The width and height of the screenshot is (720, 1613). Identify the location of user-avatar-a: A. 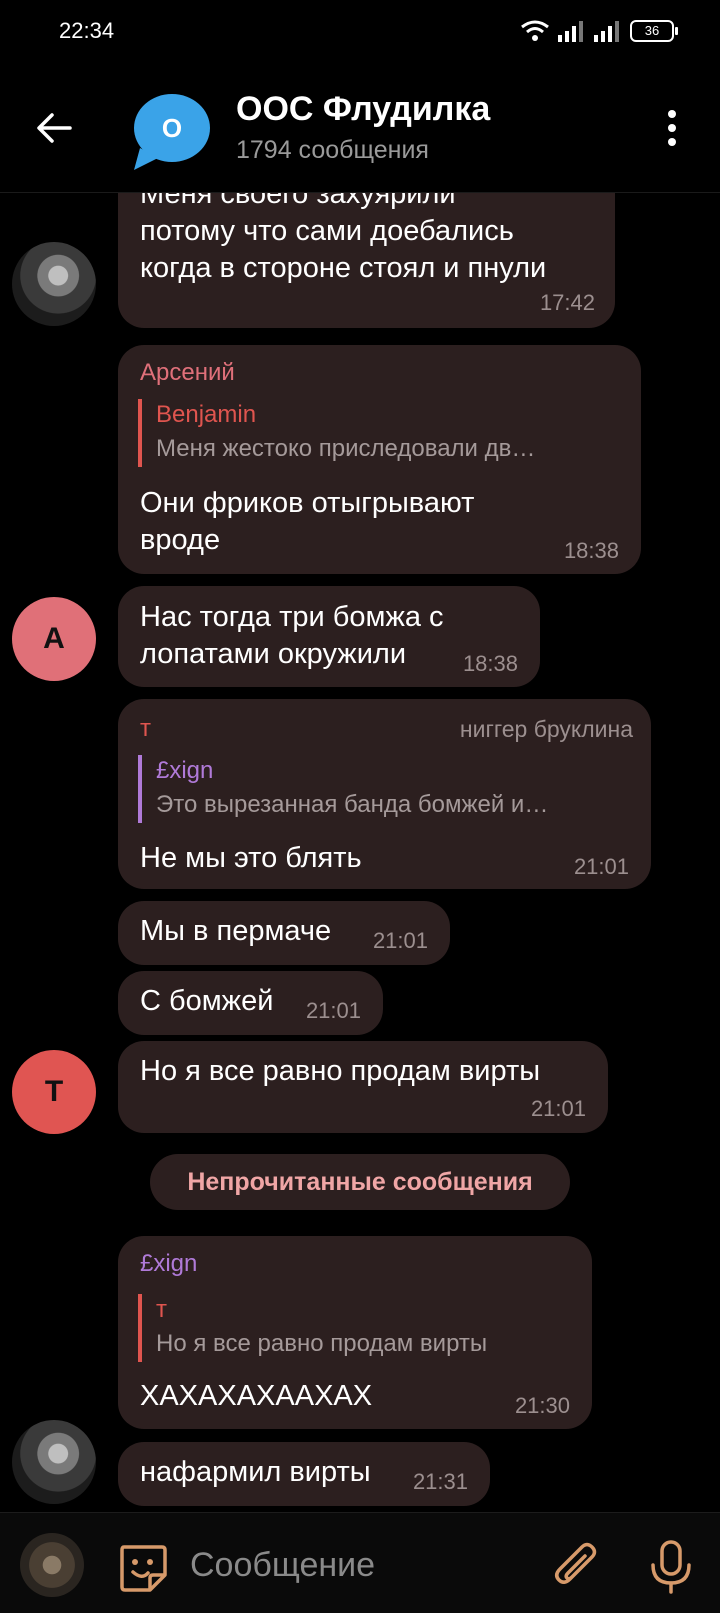
(54, 639).